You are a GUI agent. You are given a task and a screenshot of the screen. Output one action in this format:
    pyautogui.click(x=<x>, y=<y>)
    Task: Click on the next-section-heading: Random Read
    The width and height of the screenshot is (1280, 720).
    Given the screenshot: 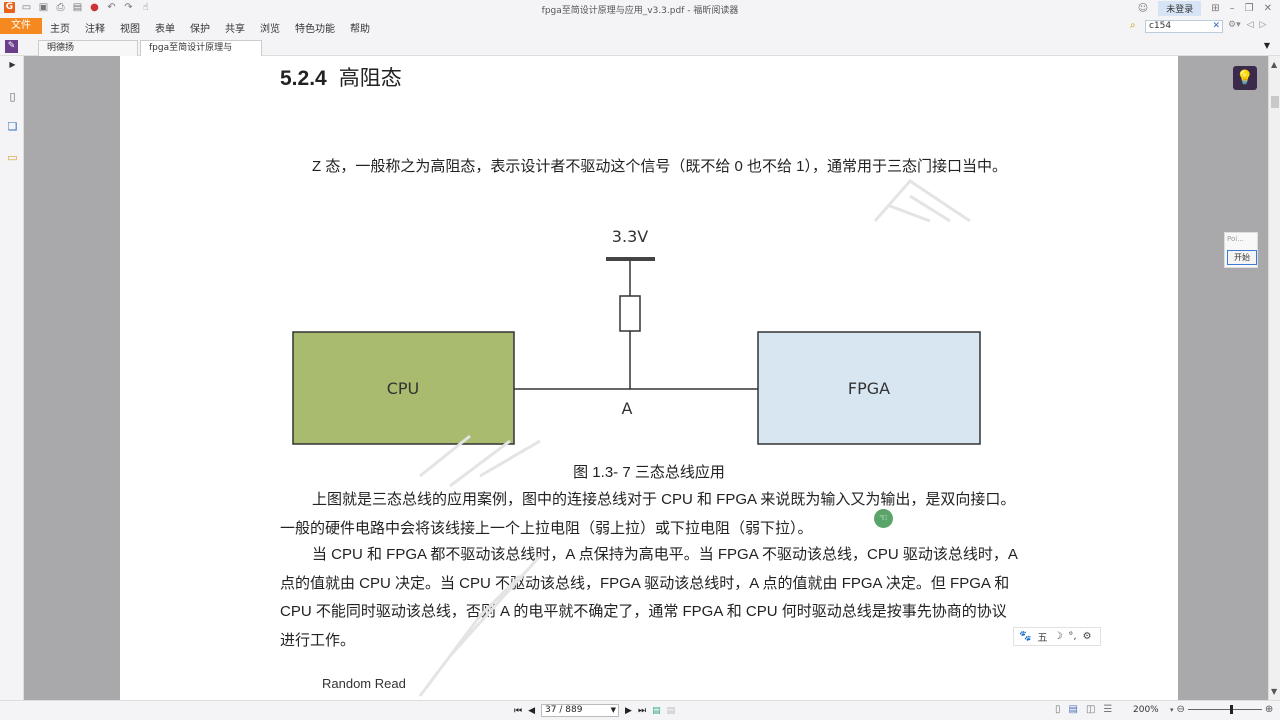 What is the action you would take?
    pyautogui.click(x=364, y=683)
    